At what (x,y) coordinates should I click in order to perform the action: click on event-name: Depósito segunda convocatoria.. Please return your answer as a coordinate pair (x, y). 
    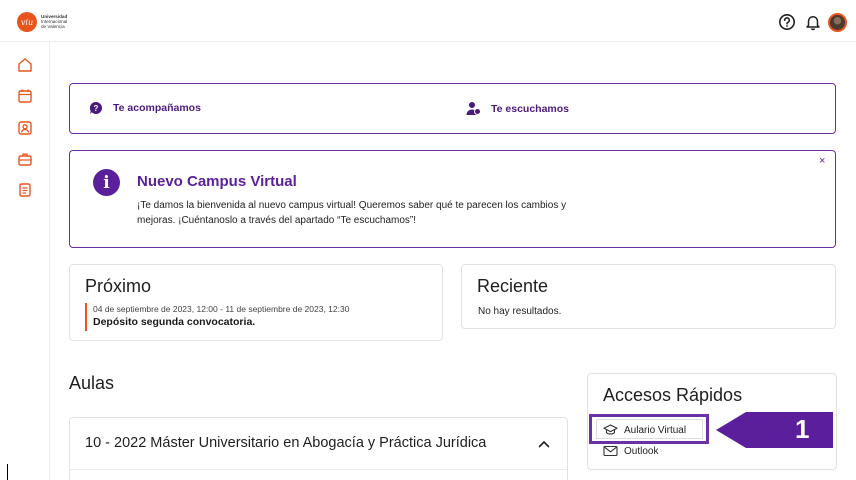
    Looking at the image, I should click on (174, 322).